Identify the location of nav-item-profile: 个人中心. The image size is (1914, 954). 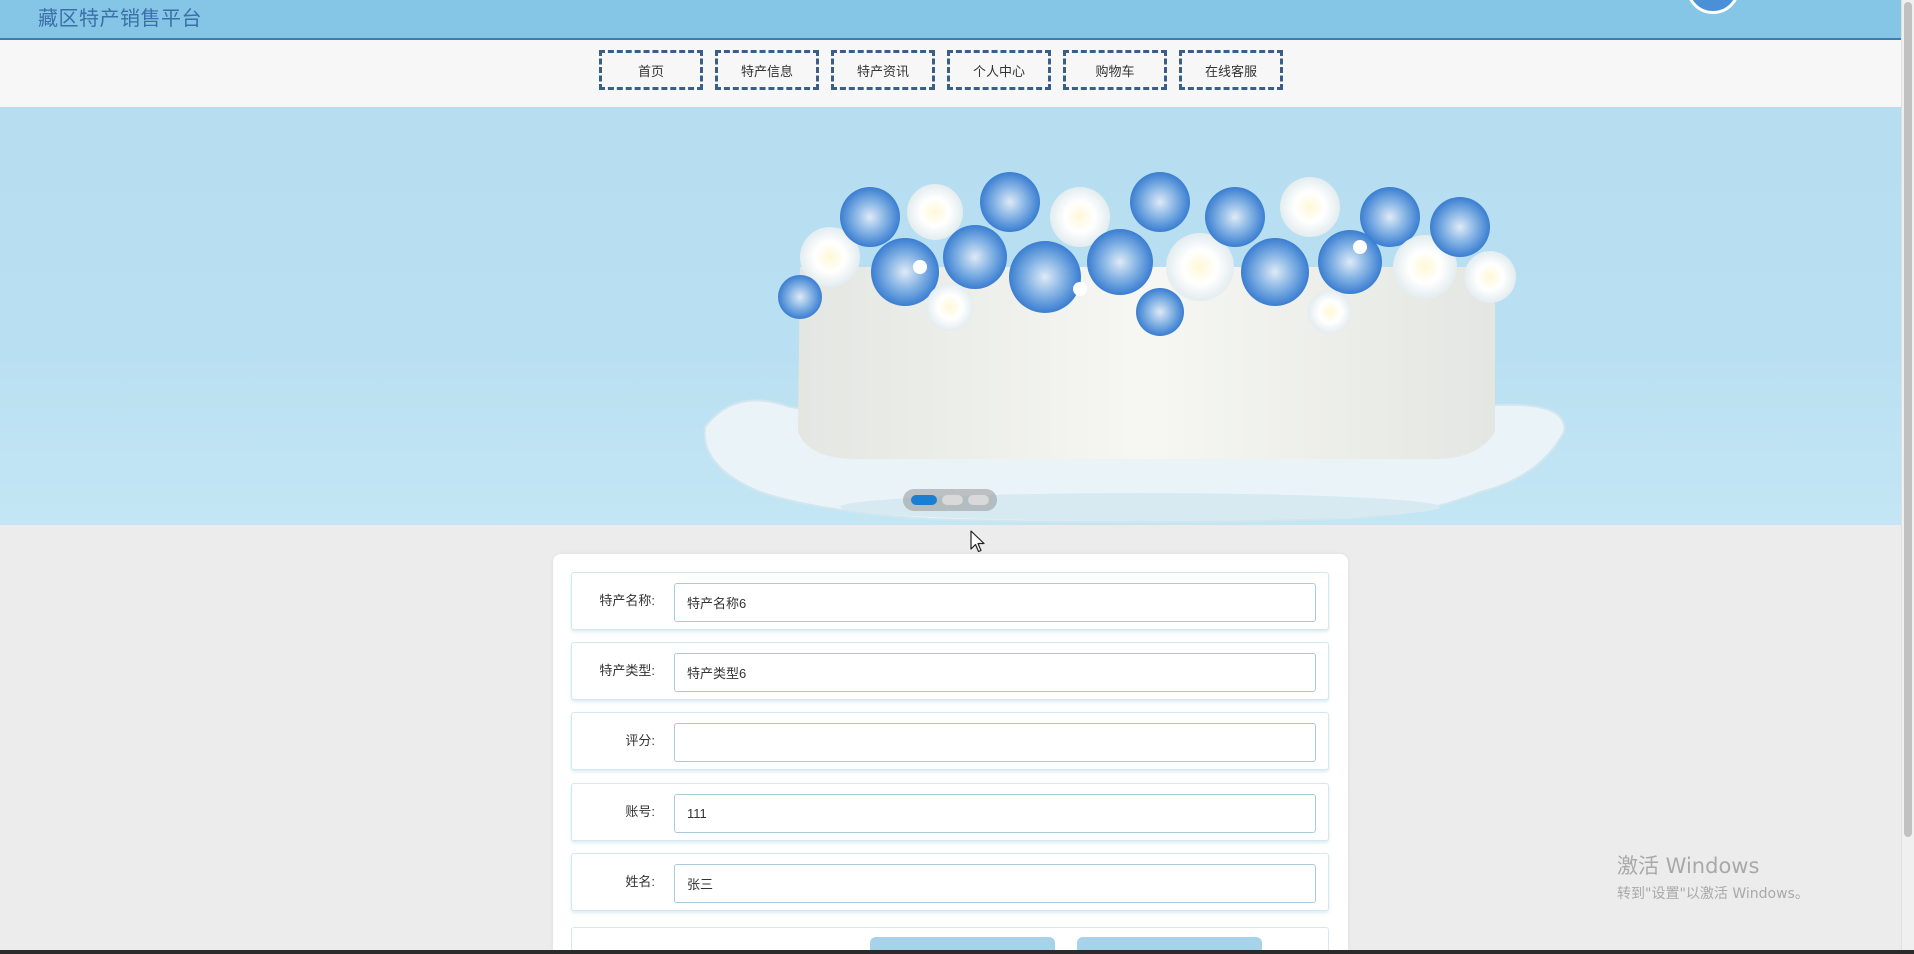
(999, 70).